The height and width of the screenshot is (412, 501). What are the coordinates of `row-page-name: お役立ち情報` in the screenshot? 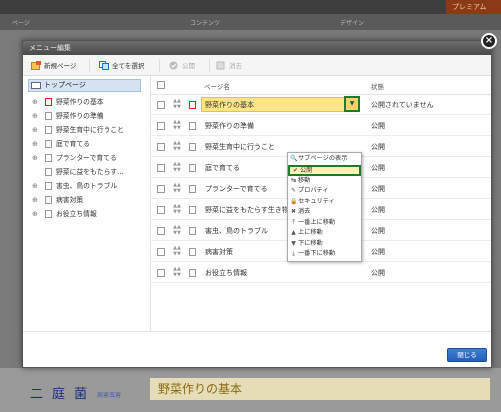 It's located at (226, 273).